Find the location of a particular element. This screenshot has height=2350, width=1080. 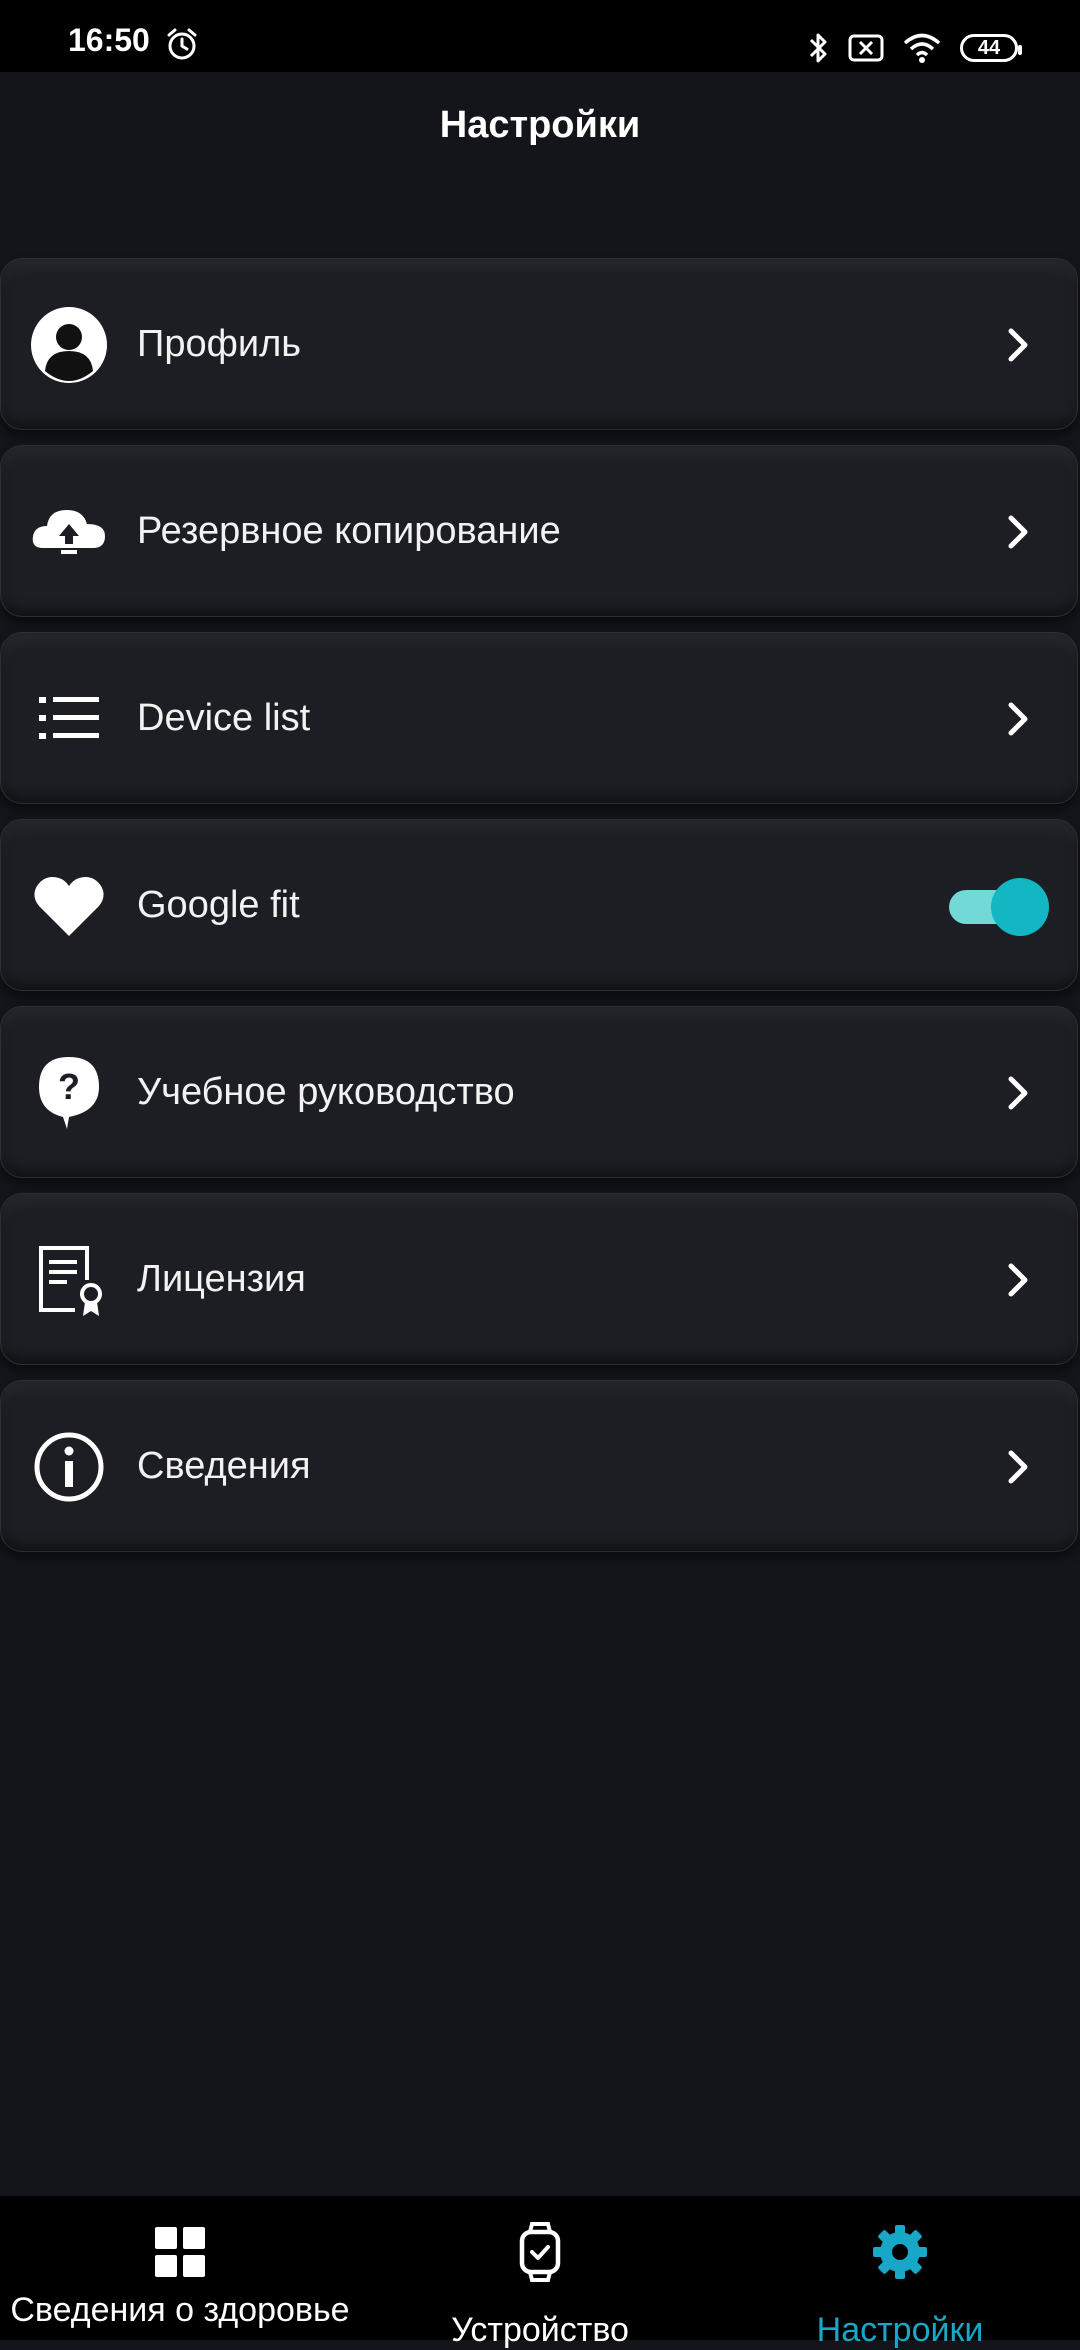

bottom-nav: Сведения о здоровье Устройство Настройки is located at coordinates (540, 2272).